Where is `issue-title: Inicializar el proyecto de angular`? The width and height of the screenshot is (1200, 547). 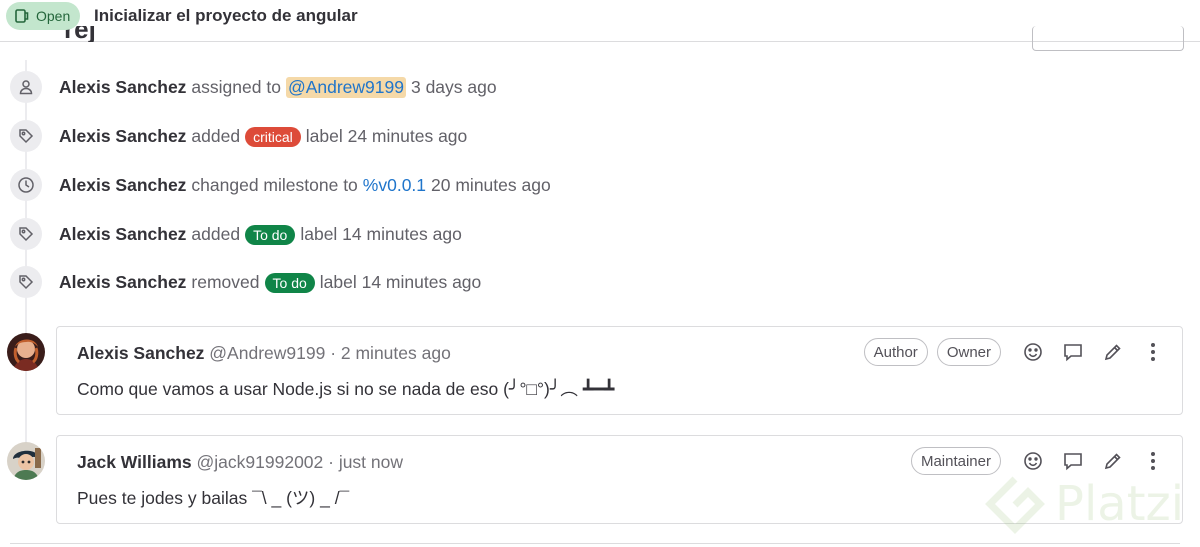 issue-title: Inicializar el proyecto de angular is located at coordinates (226, 15).